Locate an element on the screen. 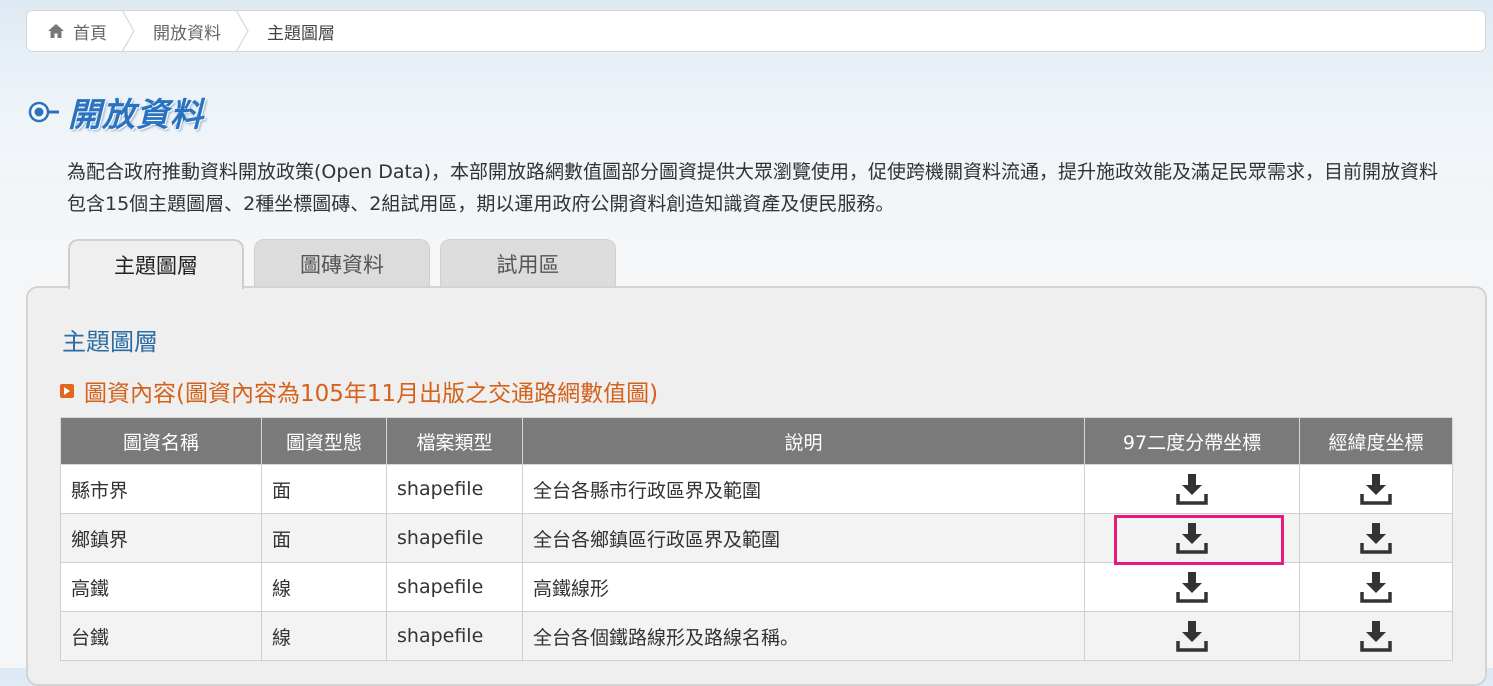  cell-description: 全台各鄉鎮區行政區界及範圍 is located at coordinates (803, 538).